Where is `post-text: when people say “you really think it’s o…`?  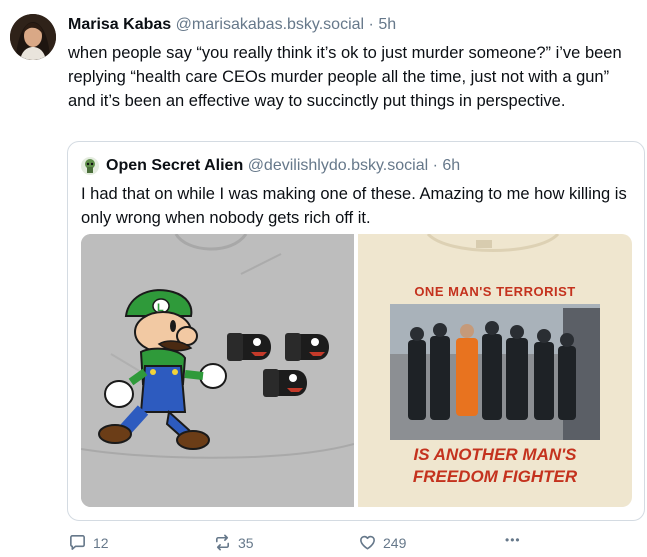
post-text: when people say “you really think it’s o… is located at coordinates (345, 77).